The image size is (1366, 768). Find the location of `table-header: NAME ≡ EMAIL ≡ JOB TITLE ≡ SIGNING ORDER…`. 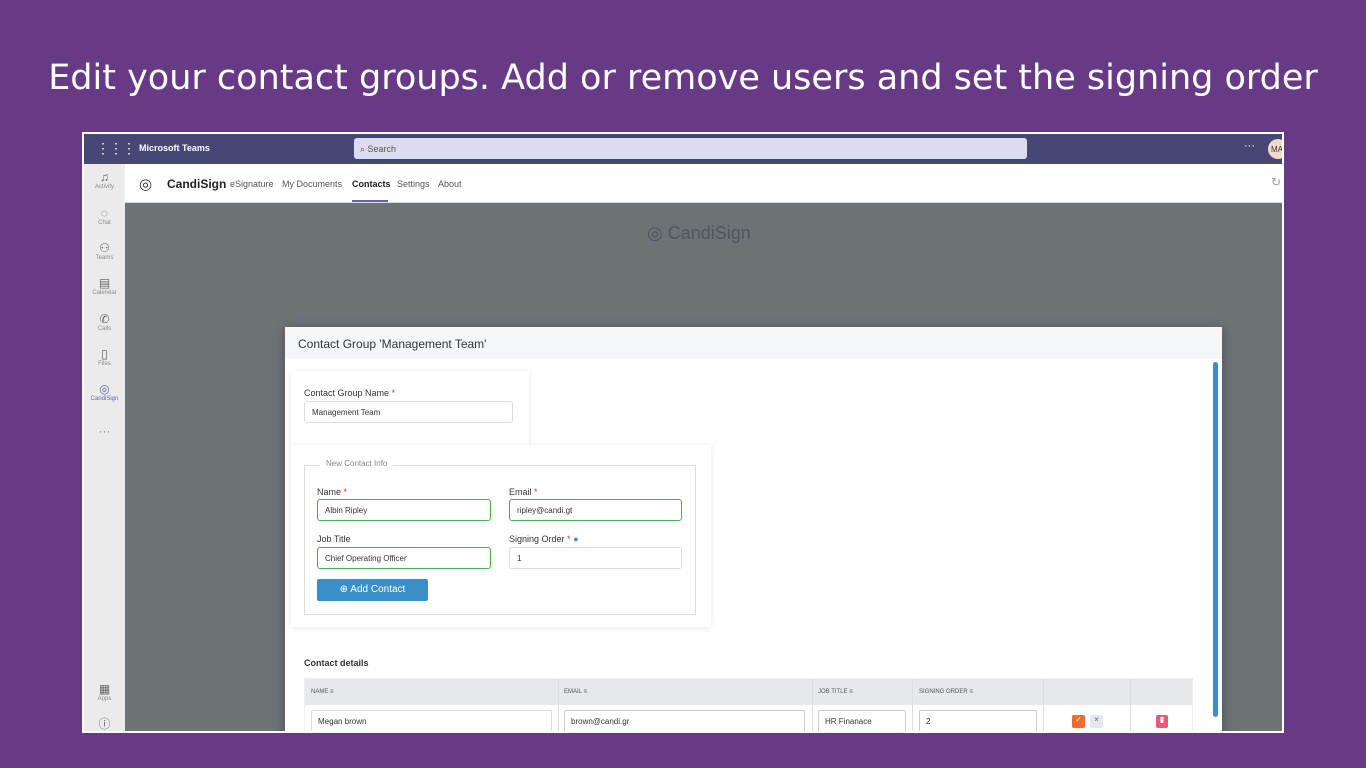

table-header: NAME ≡ EMAIL ≡ JOB TITLE ≡ SIGNING ORDER… is located at coordinates (748, 692).